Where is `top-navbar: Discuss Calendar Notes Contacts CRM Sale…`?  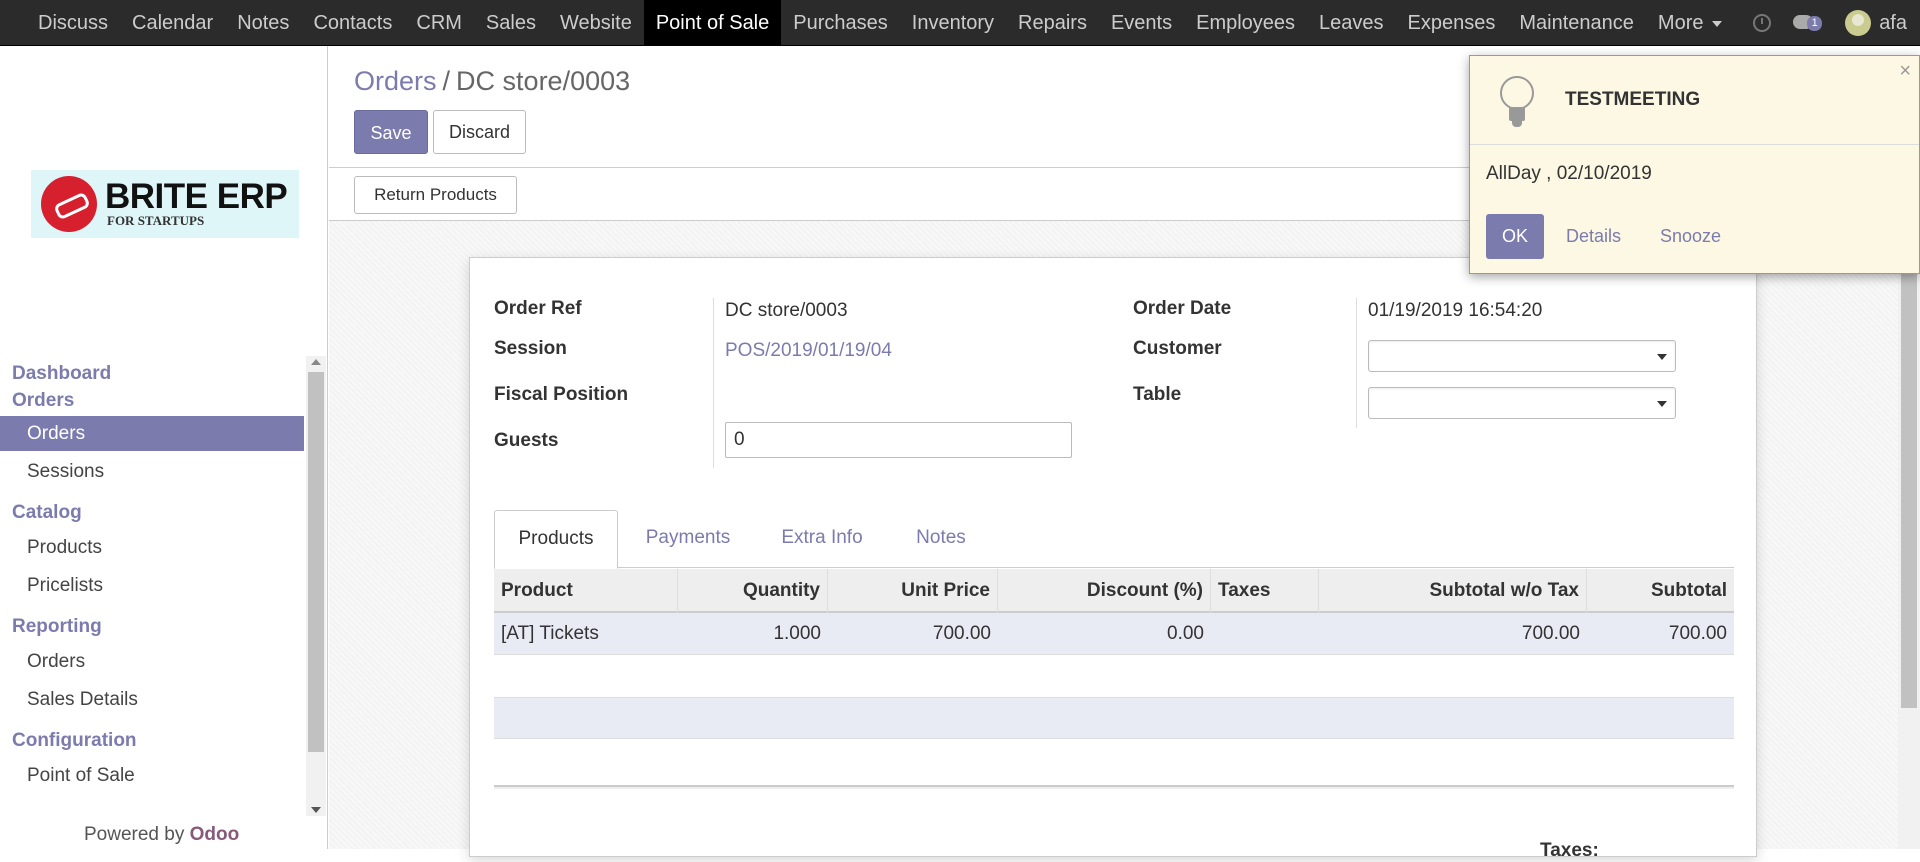
top-navbar: Discuss Calendar Notes Contacts CRM Sale… is located at coordinates (960, 23).